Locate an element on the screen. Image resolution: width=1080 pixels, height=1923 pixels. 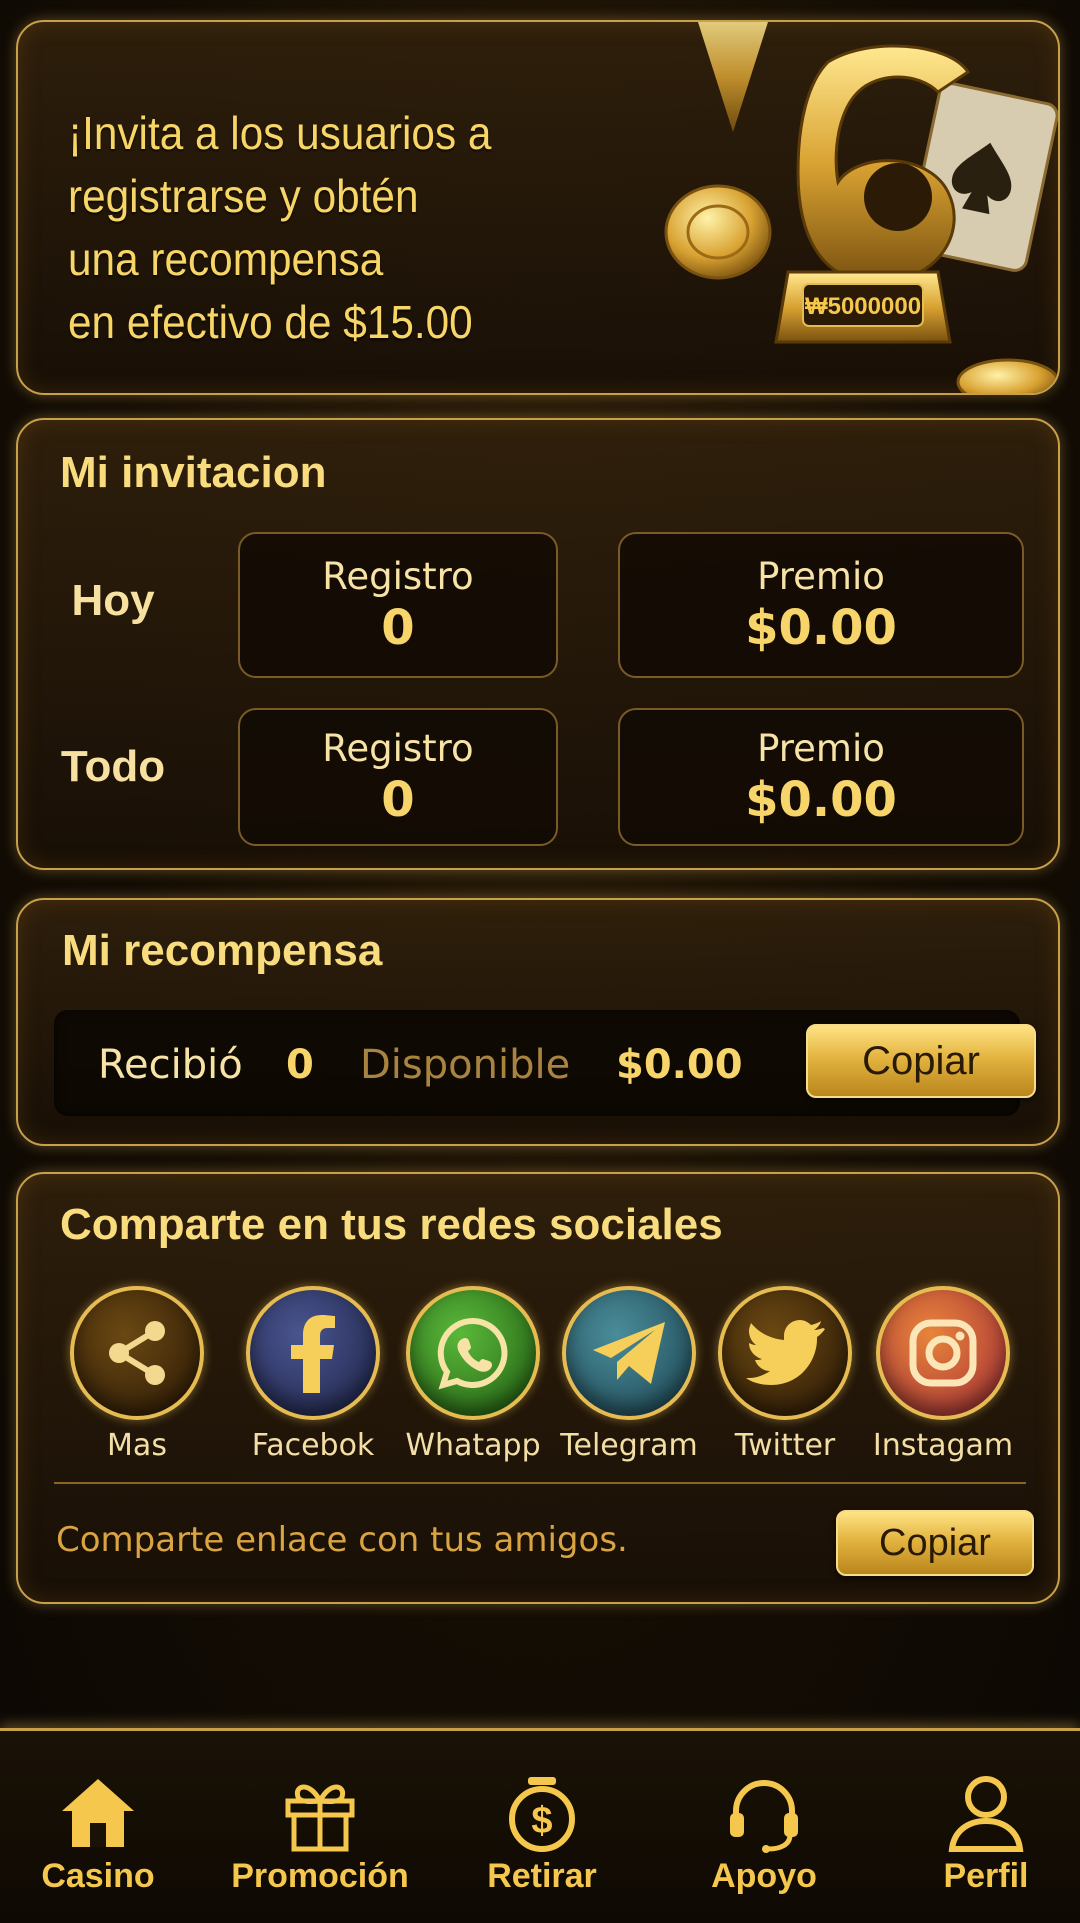
available-value: $0.00 is located at coordinates (679, 1065).